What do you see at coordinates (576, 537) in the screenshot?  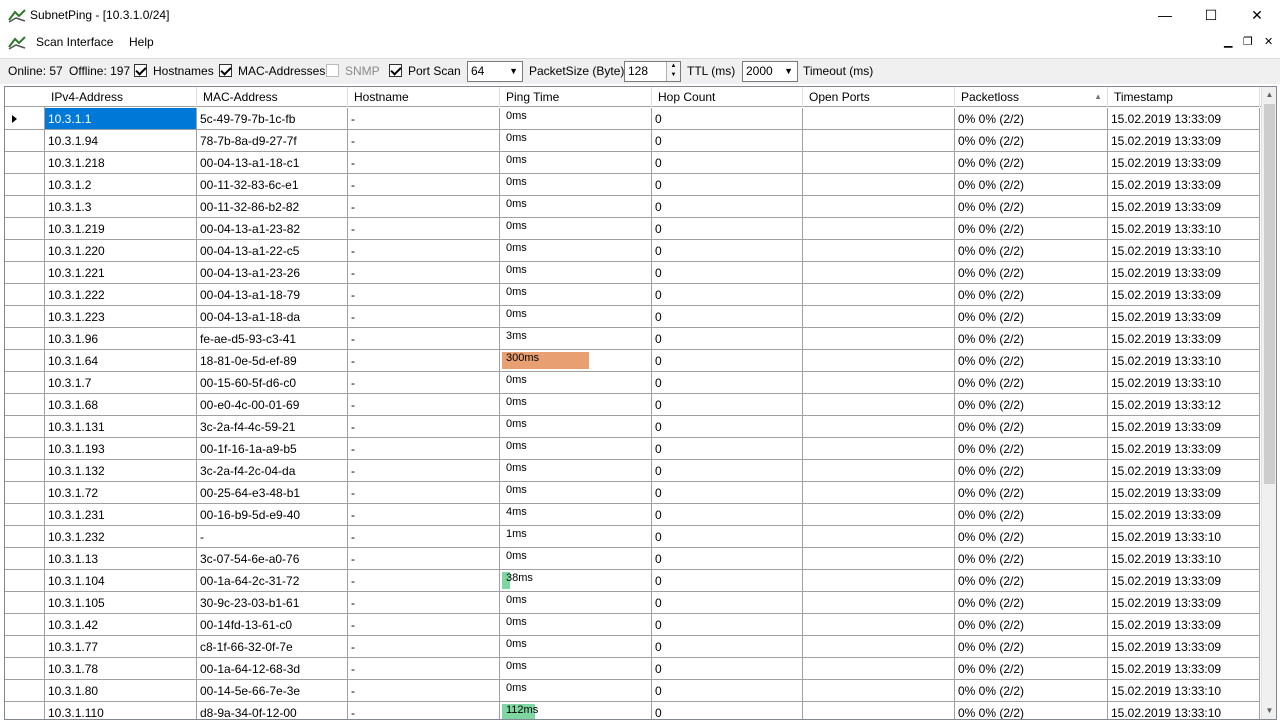 I see `cell-ping-time: 1ms` at bounding box center [576, 537].